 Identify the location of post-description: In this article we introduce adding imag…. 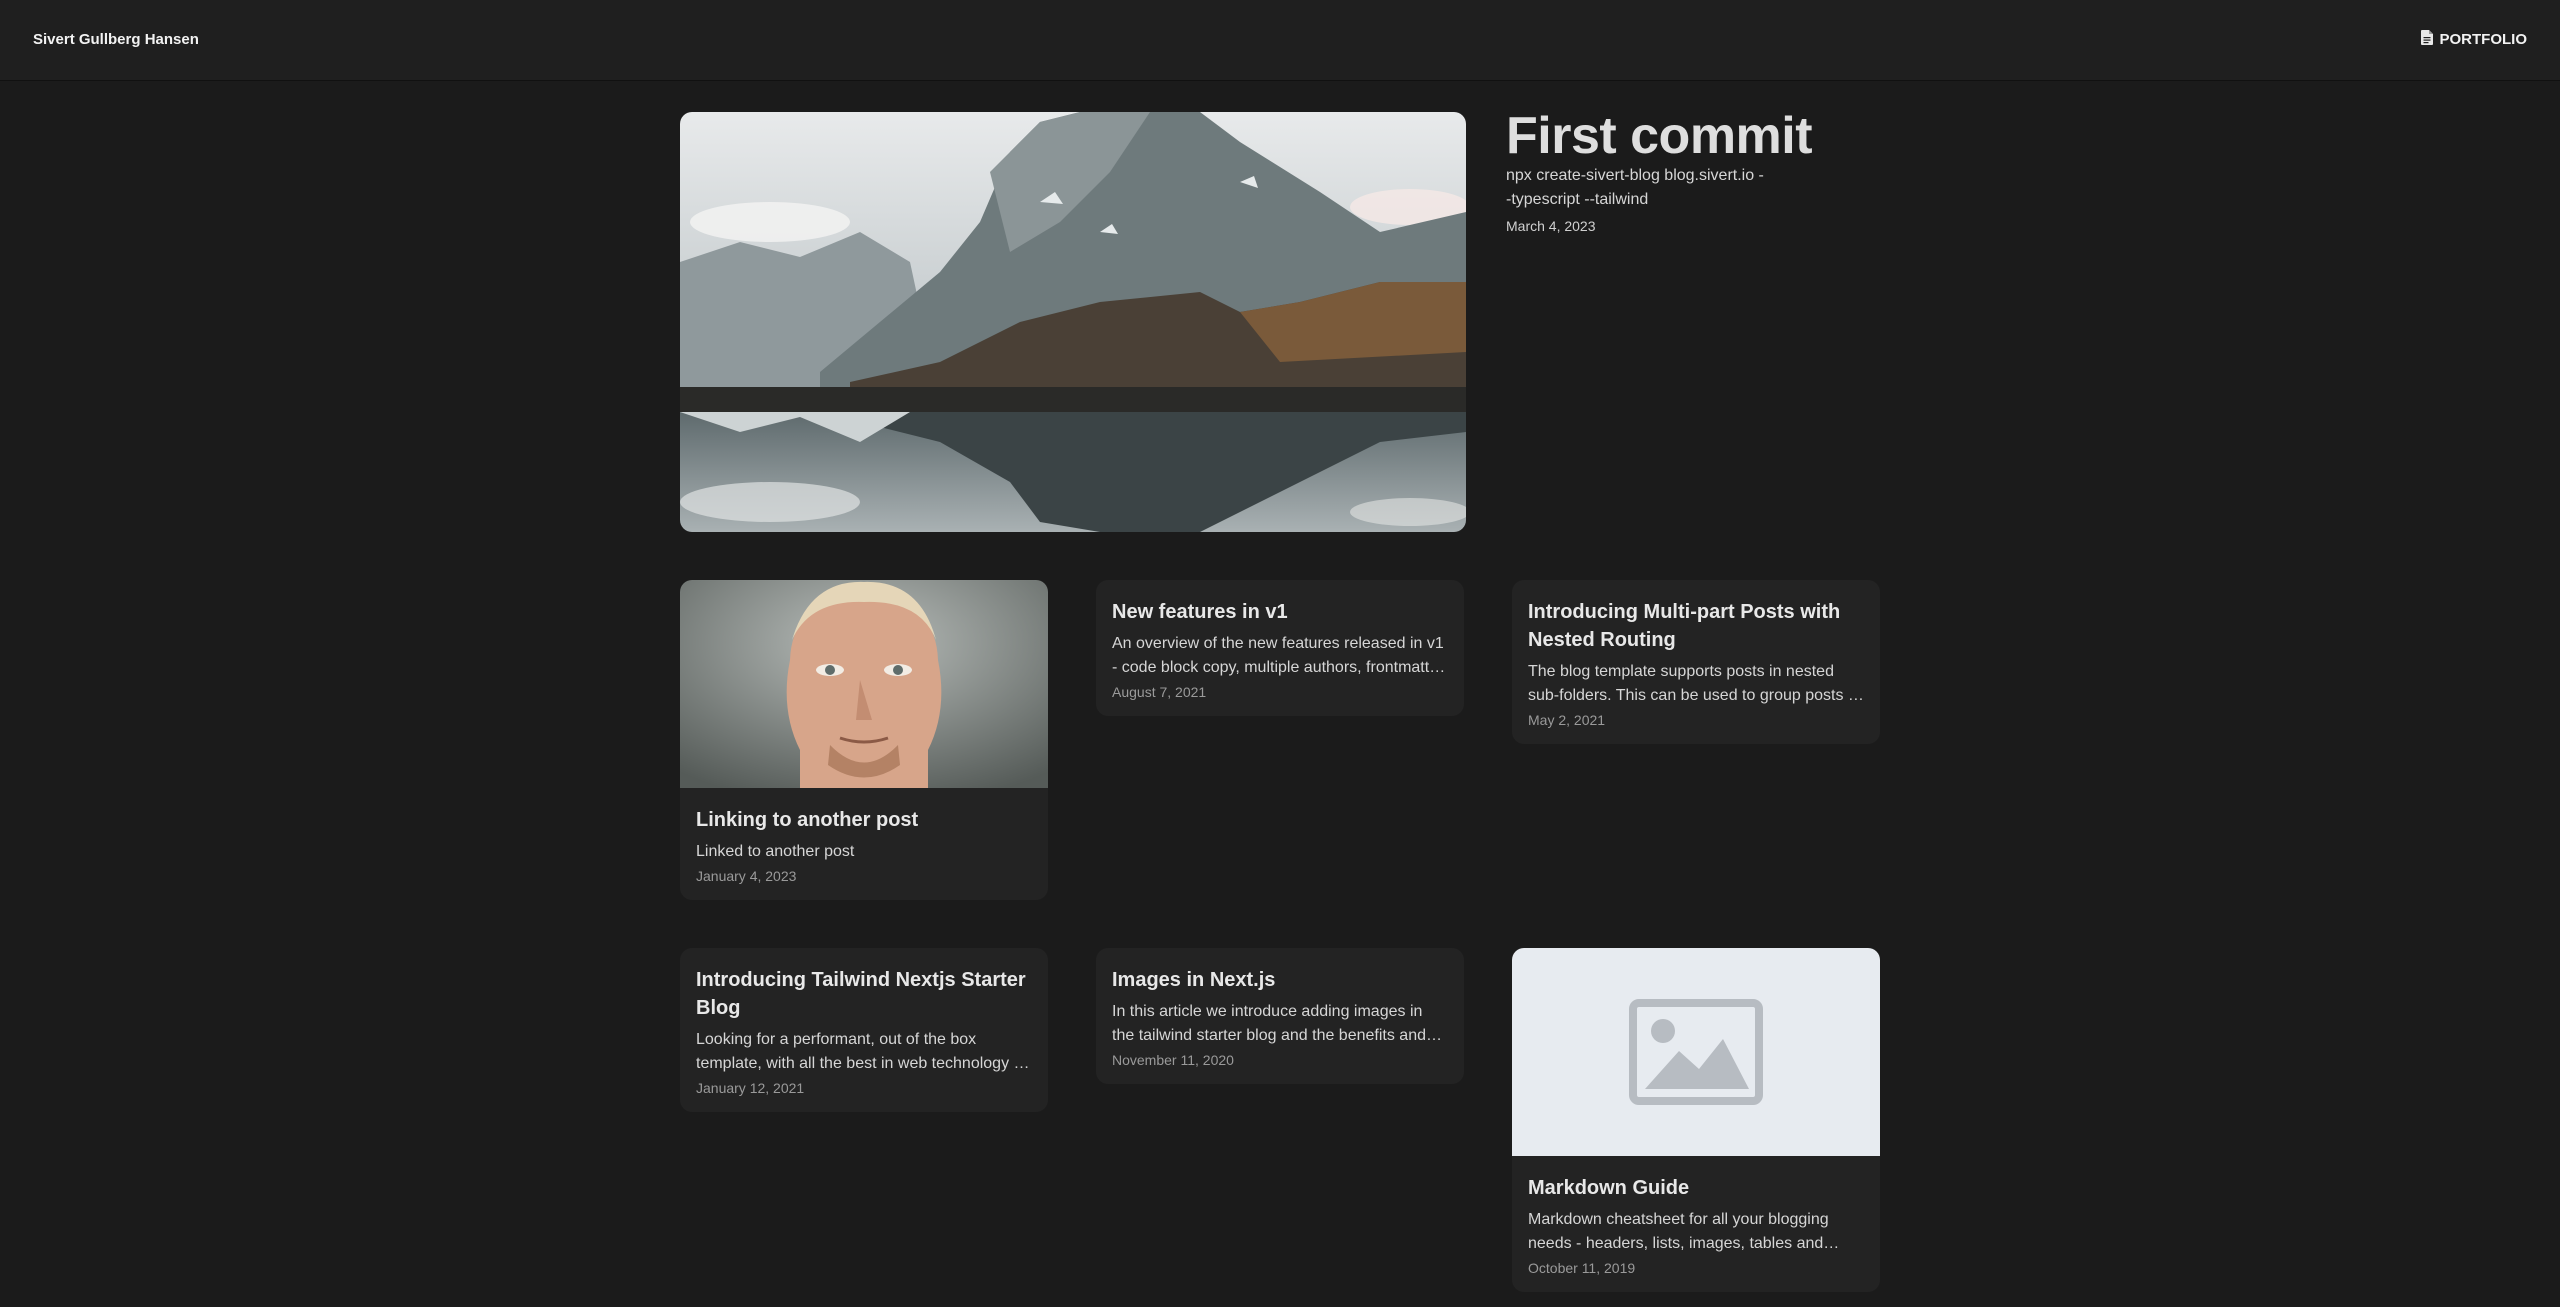
(1269, 1023).